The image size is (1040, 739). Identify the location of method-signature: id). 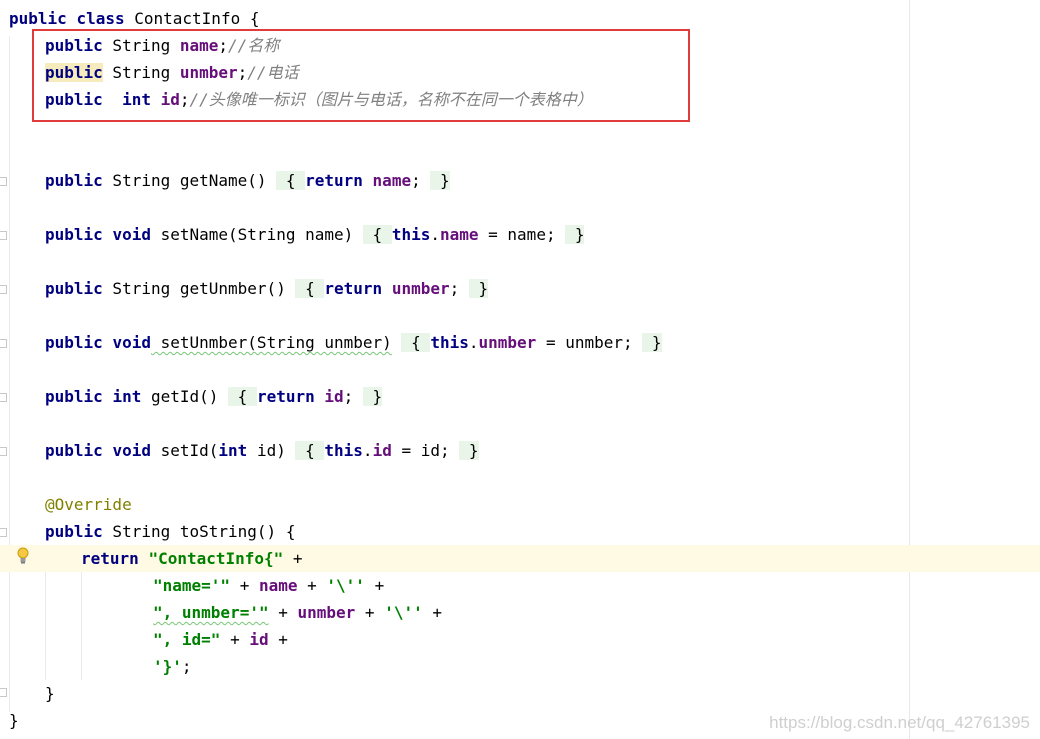
(266, 450).